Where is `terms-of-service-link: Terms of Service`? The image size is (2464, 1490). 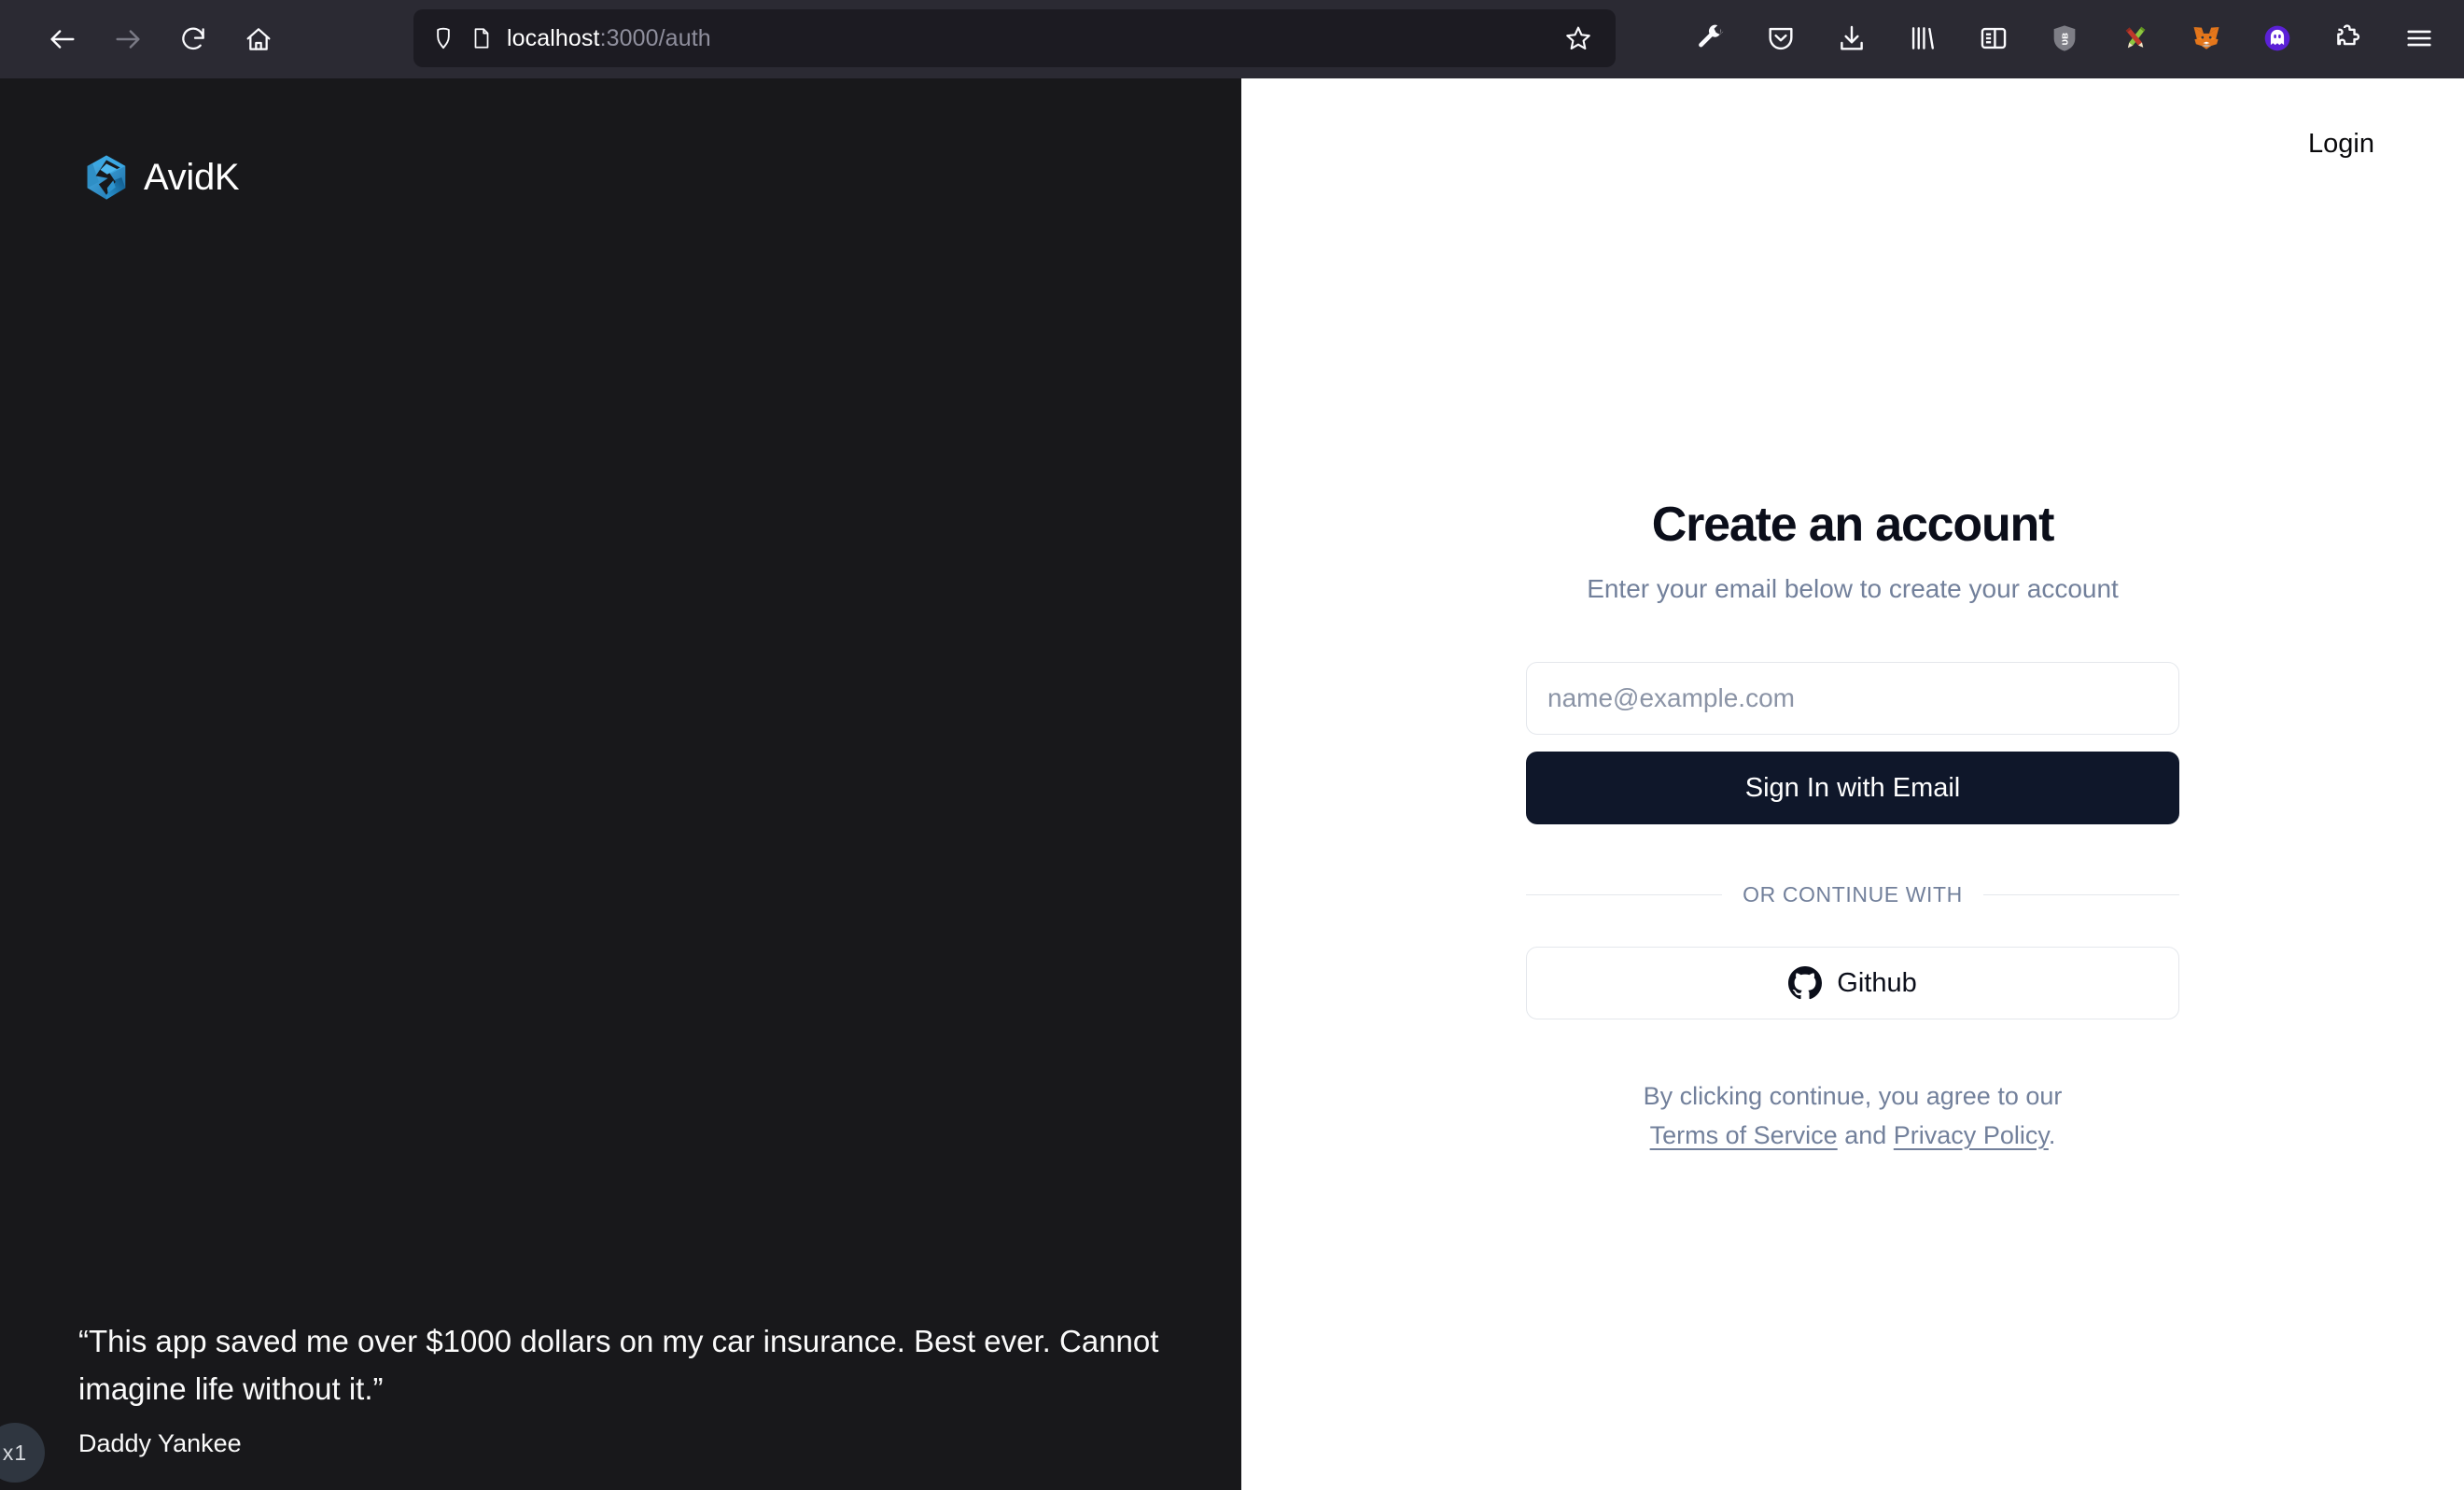 terms-of-service-link: Terms of Service is located at coordinates (1744, 1135).